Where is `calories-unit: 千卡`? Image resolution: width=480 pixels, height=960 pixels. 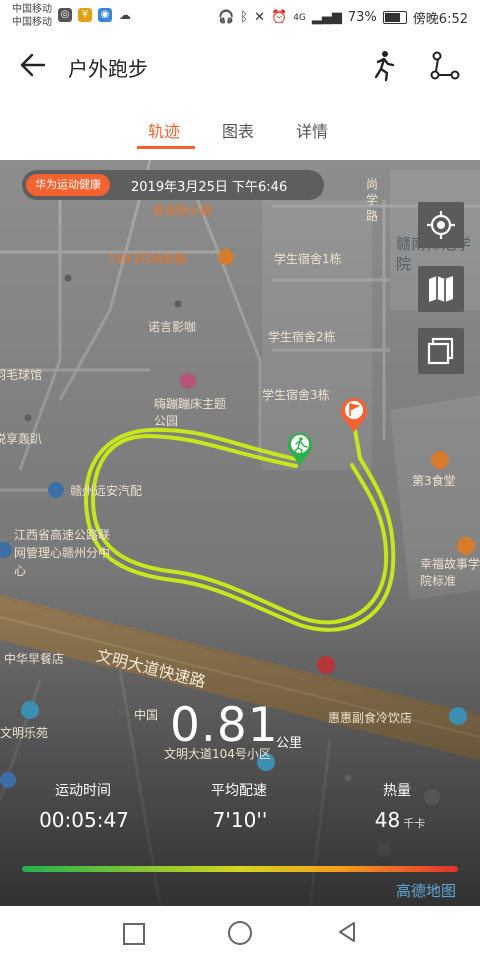
calories-unit: 千卡 is located at coordinates (414, 823).